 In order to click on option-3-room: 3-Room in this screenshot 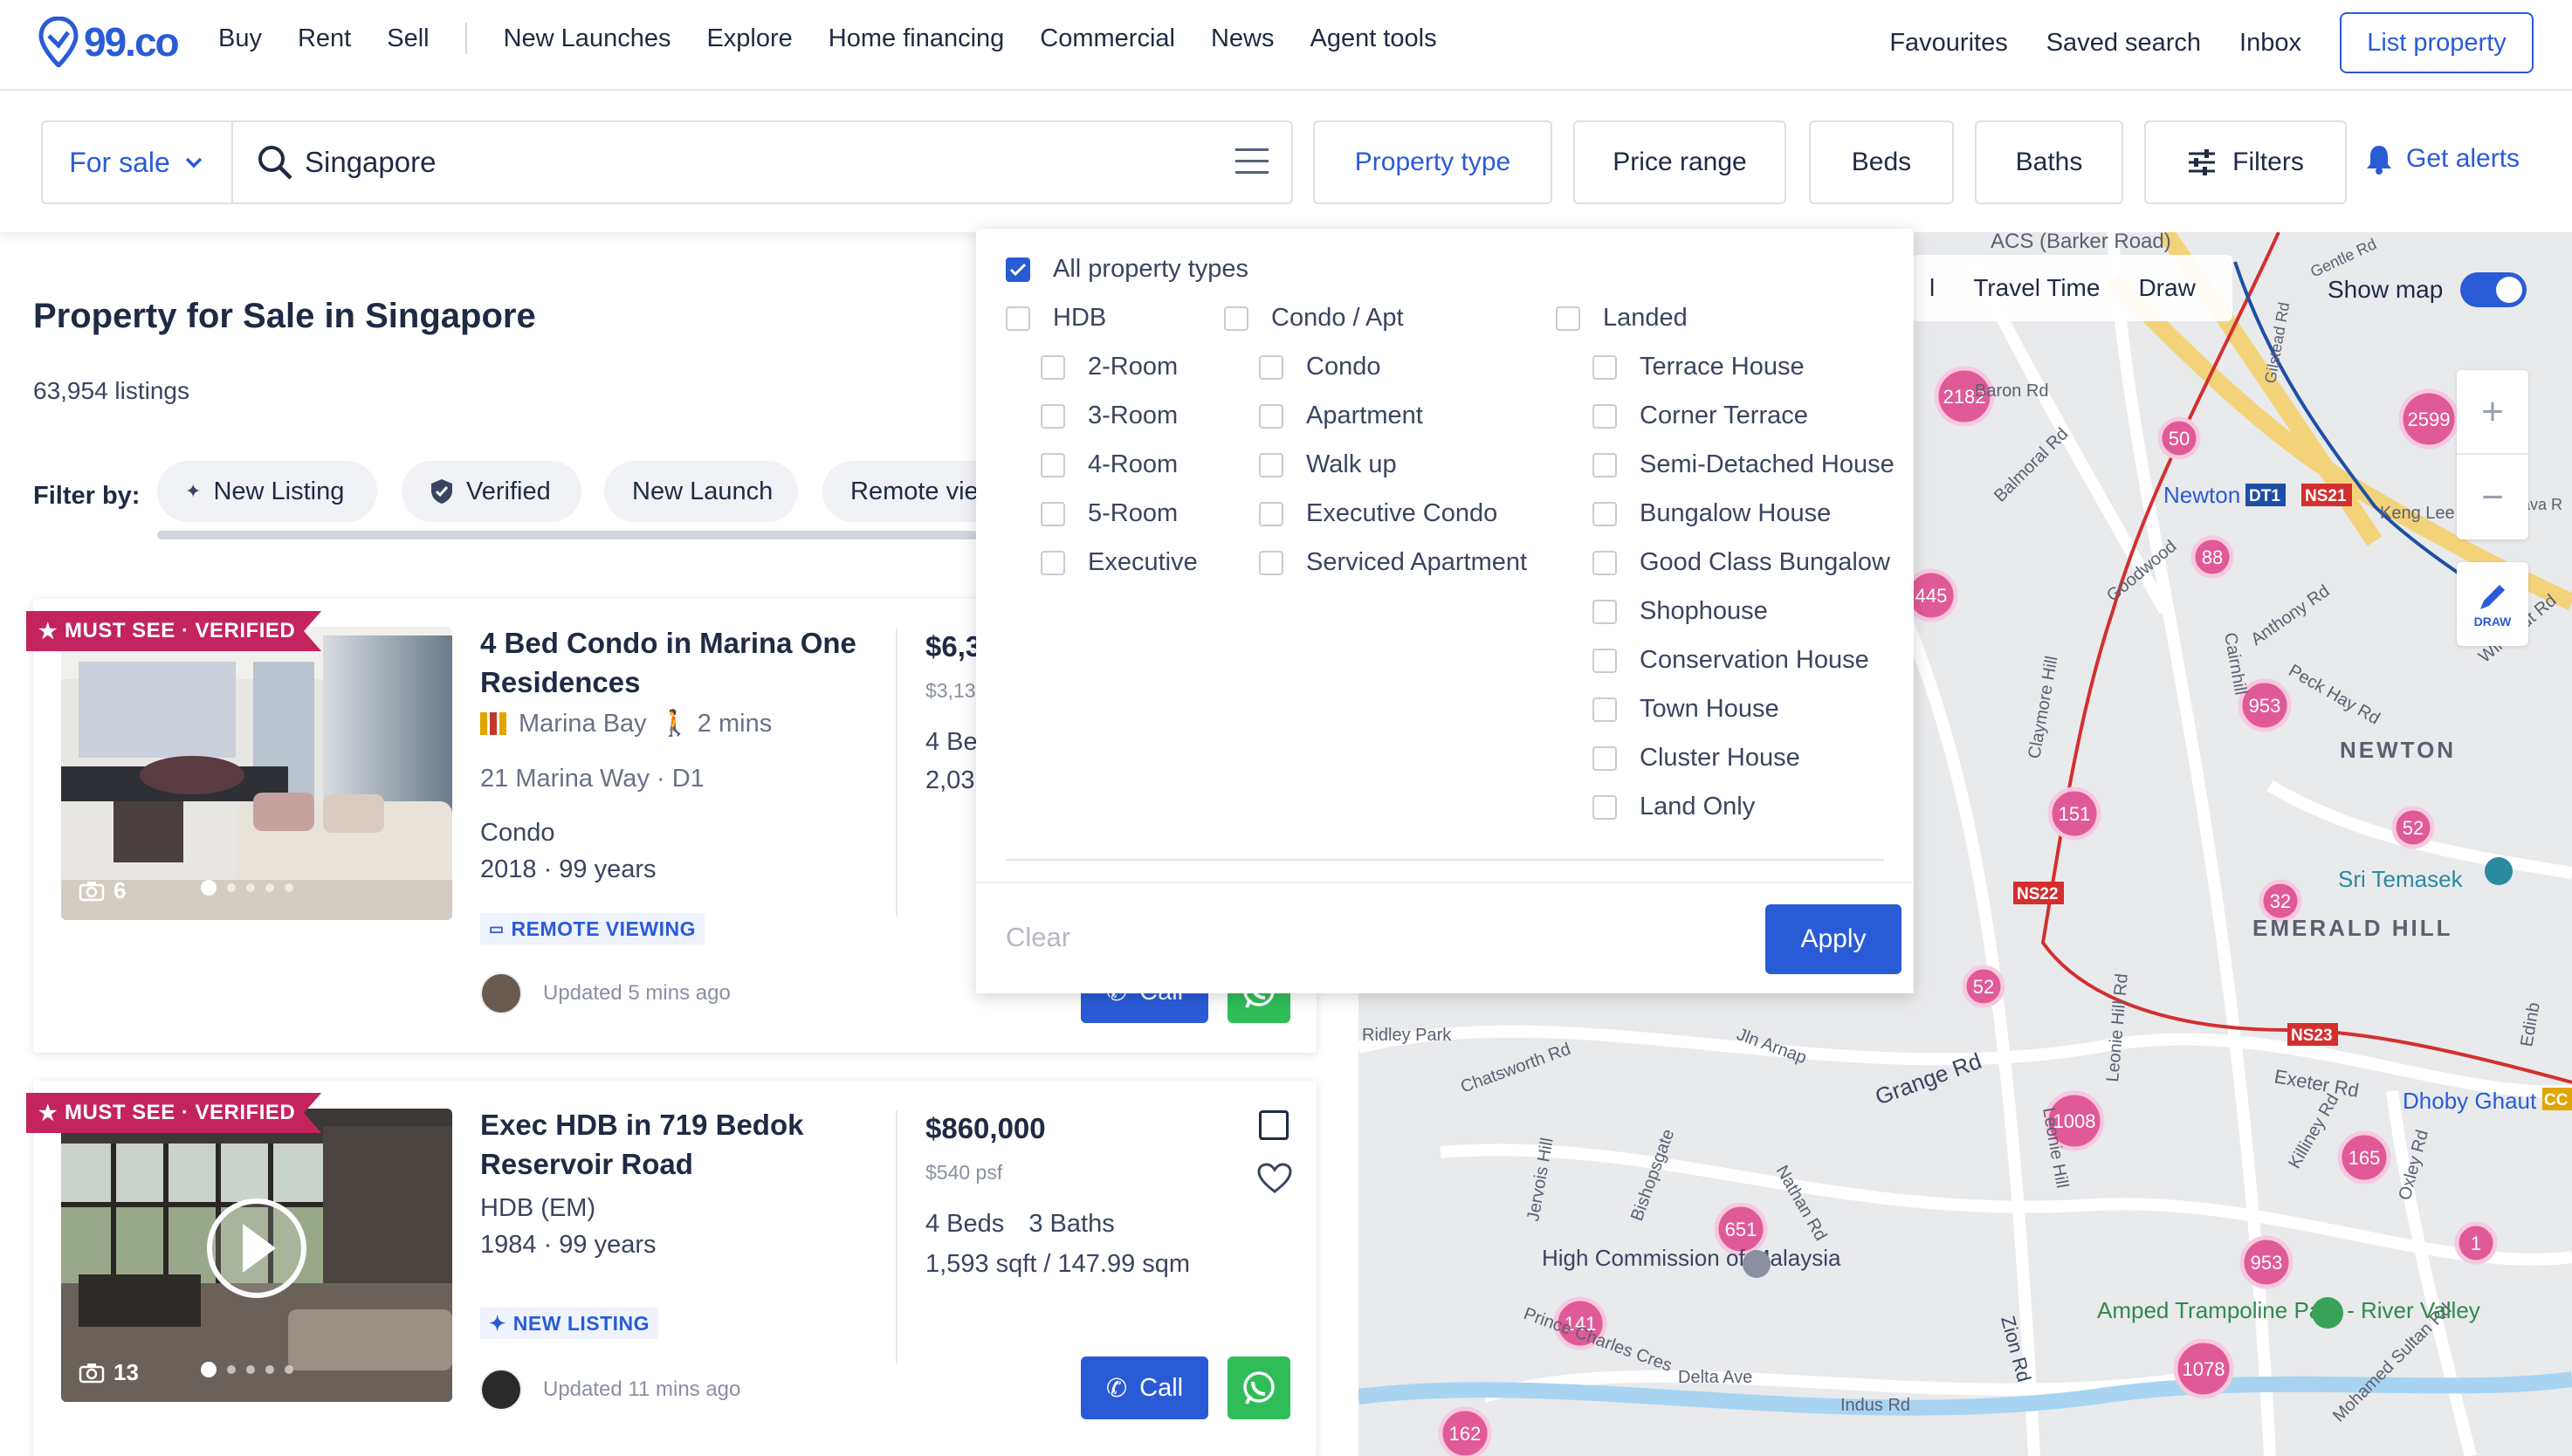, I will do `click(1109, 416)`.